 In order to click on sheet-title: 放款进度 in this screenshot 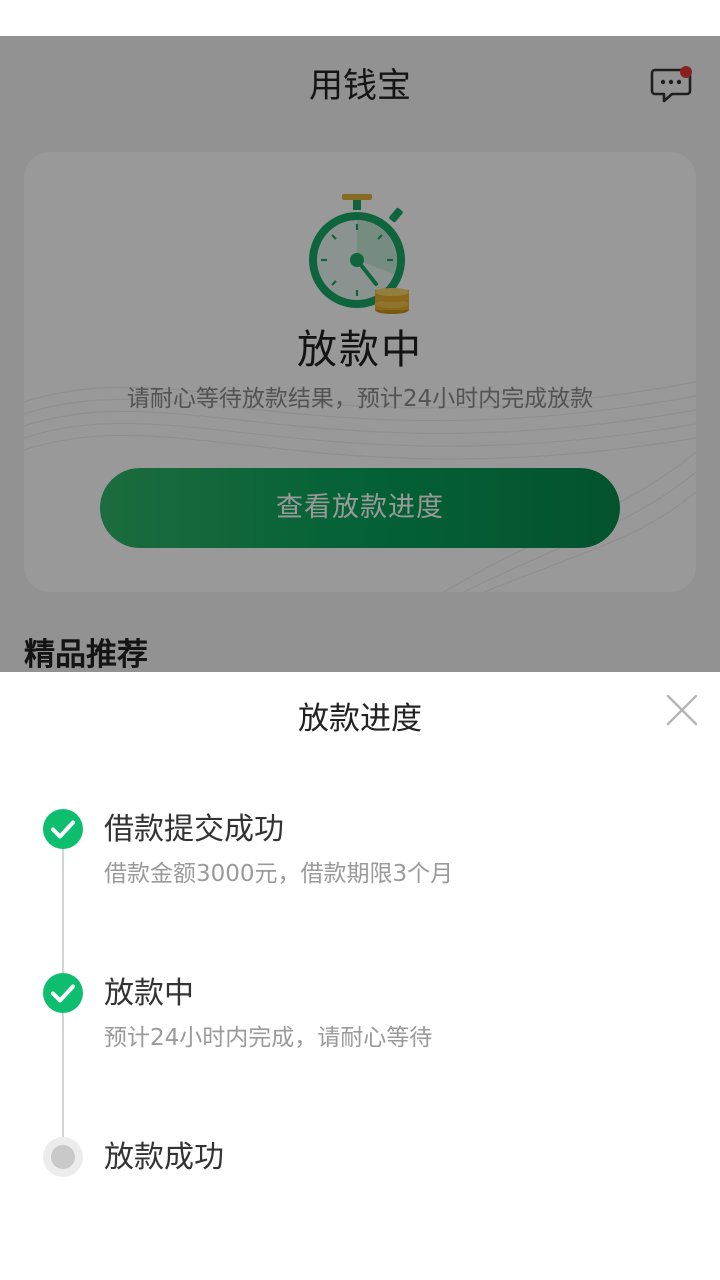, I will do `click(360, 719)`.